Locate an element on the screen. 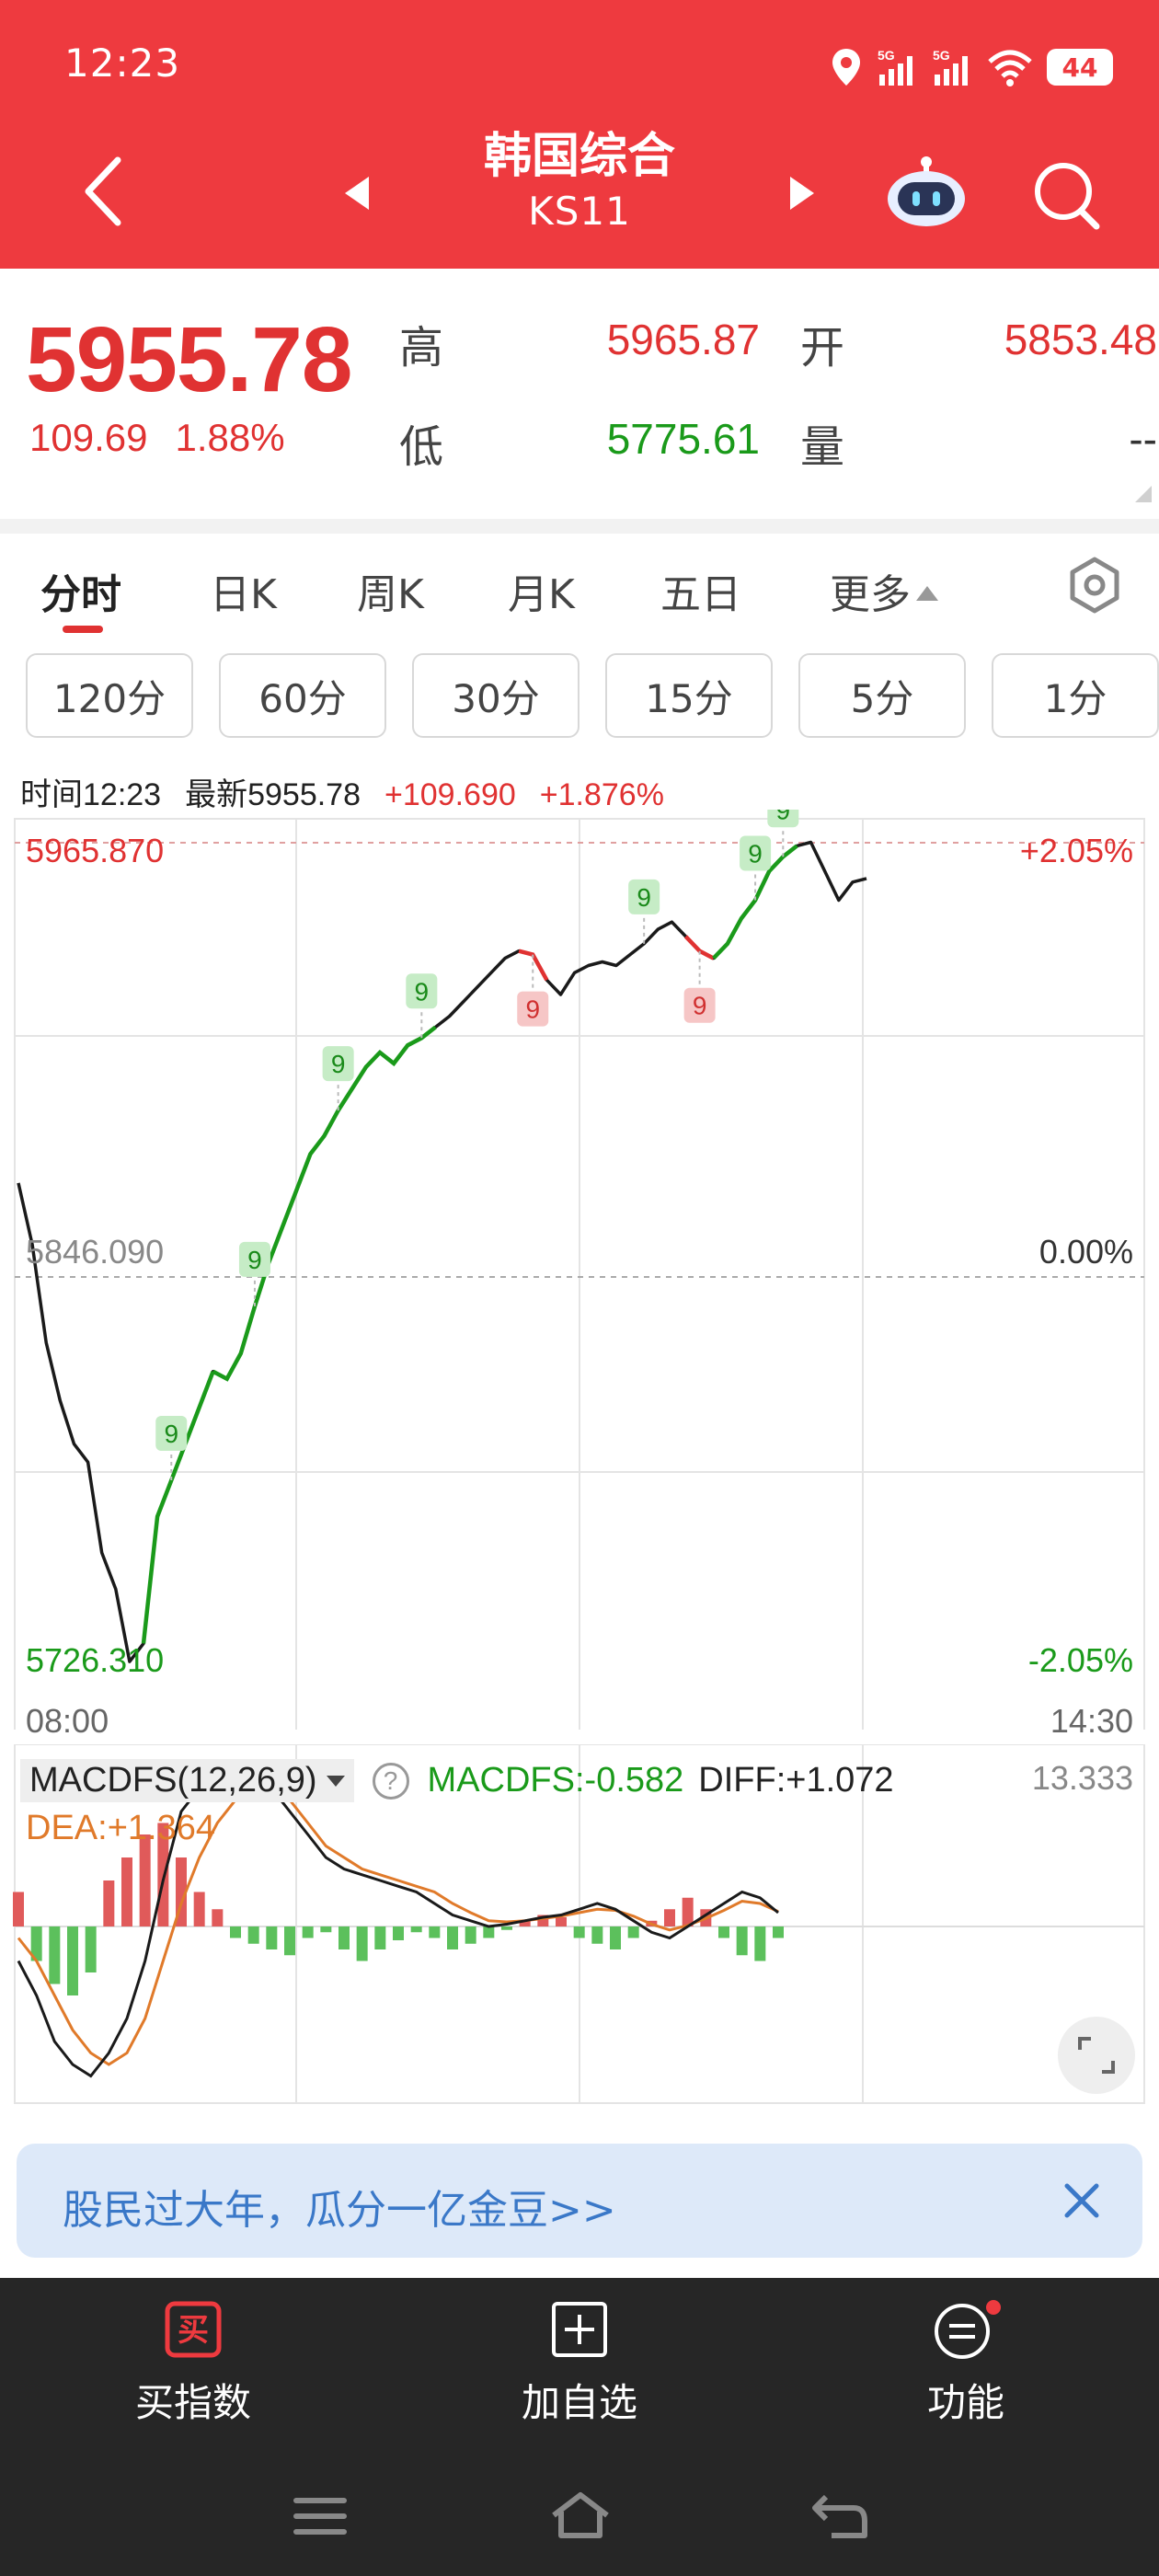 The height and width of the screenshot is (2576, 1159). info-change-pct: +1.876% is located at coordinates (601, 794).